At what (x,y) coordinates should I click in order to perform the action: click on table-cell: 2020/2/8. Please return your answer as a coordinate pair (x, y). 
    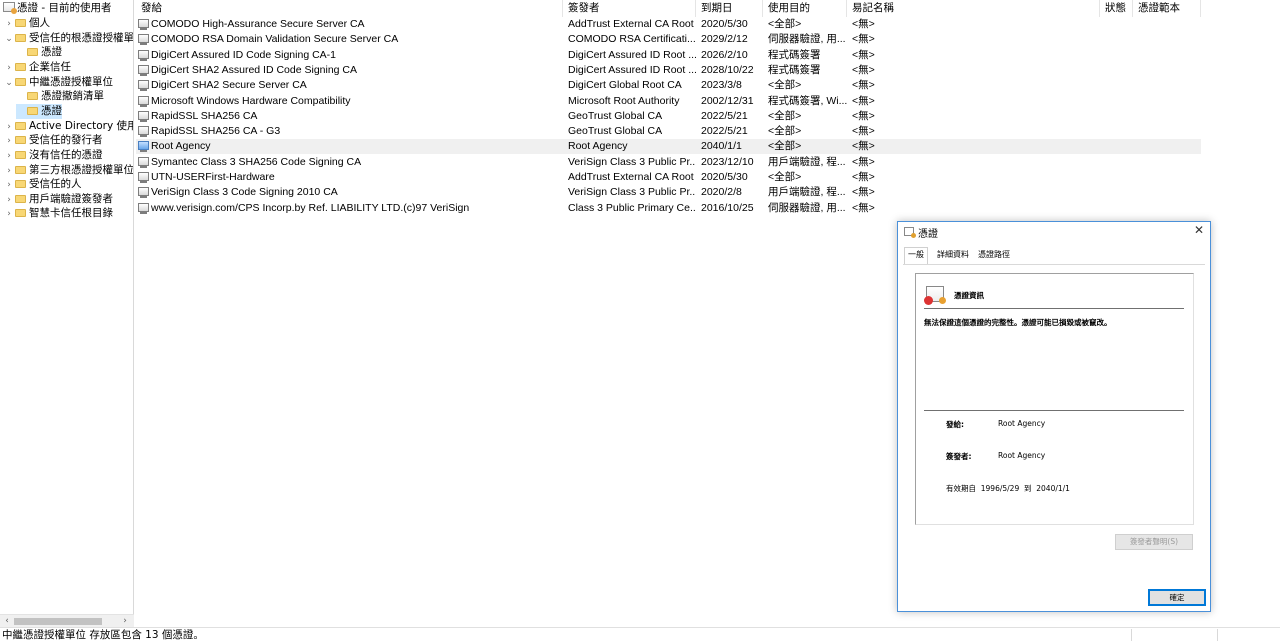
    Looking at the image, I should click on (732, 192).